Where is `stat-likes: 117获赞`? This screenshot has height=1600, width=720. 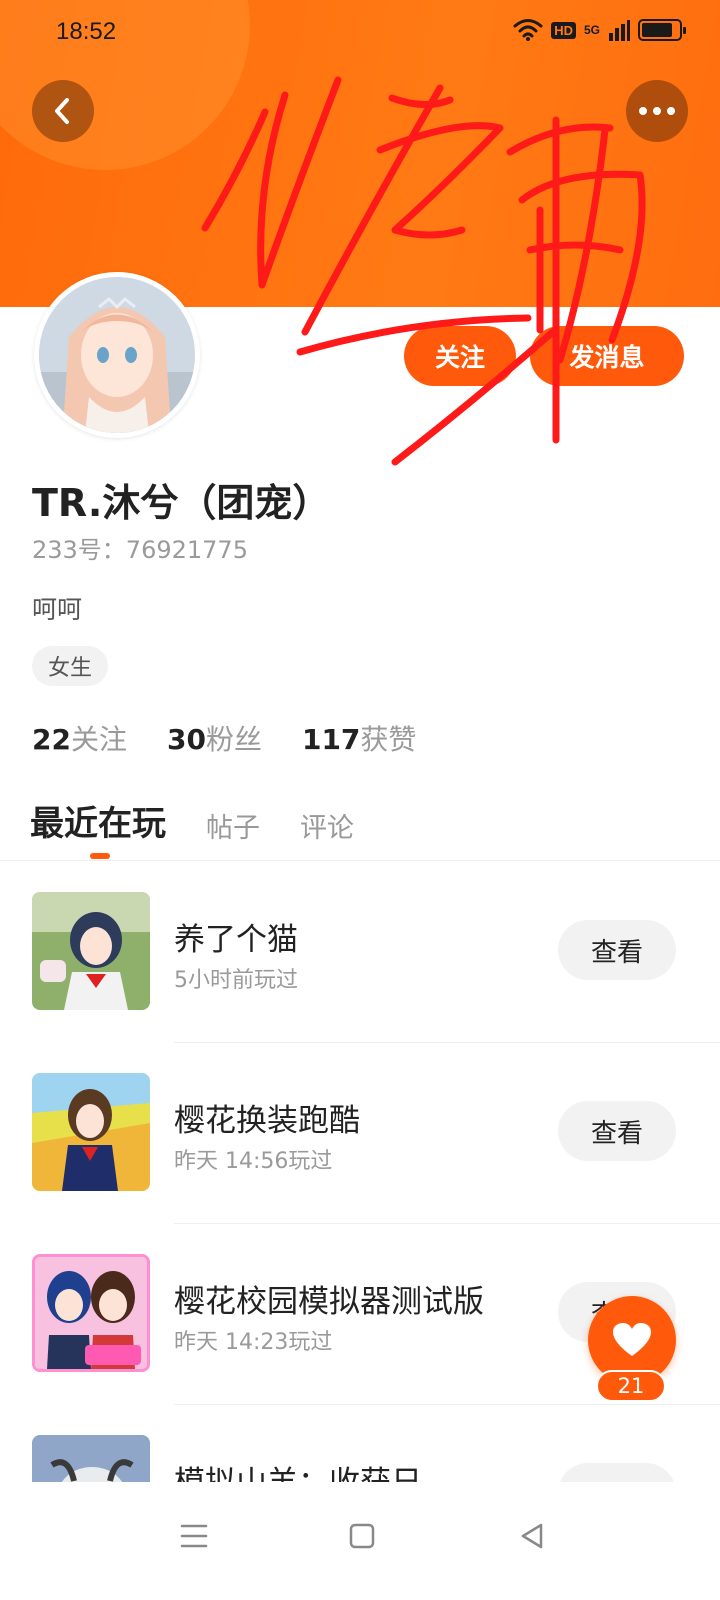 stat-likes: 117获赞 is located at coordinates (359, 738).